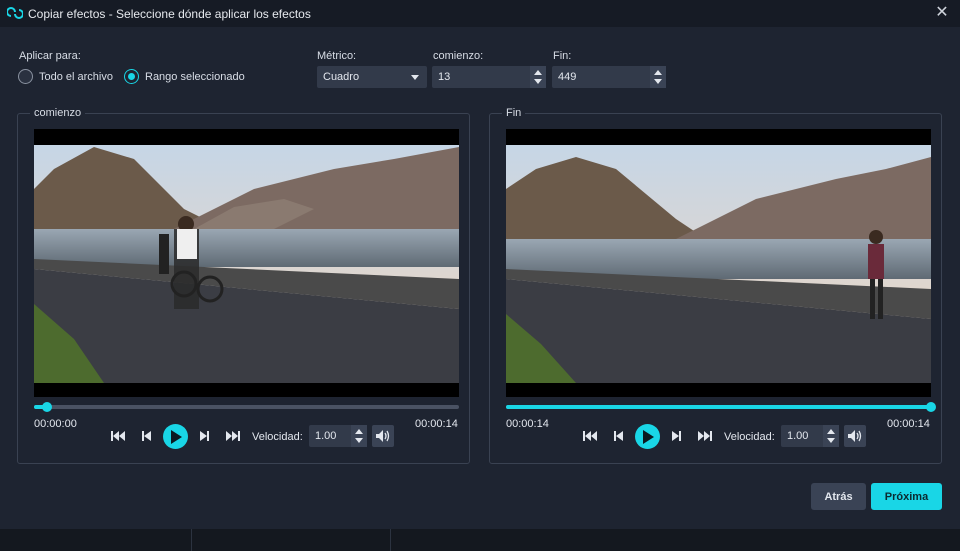  I want to click on start-stepper, so click(538, 77).